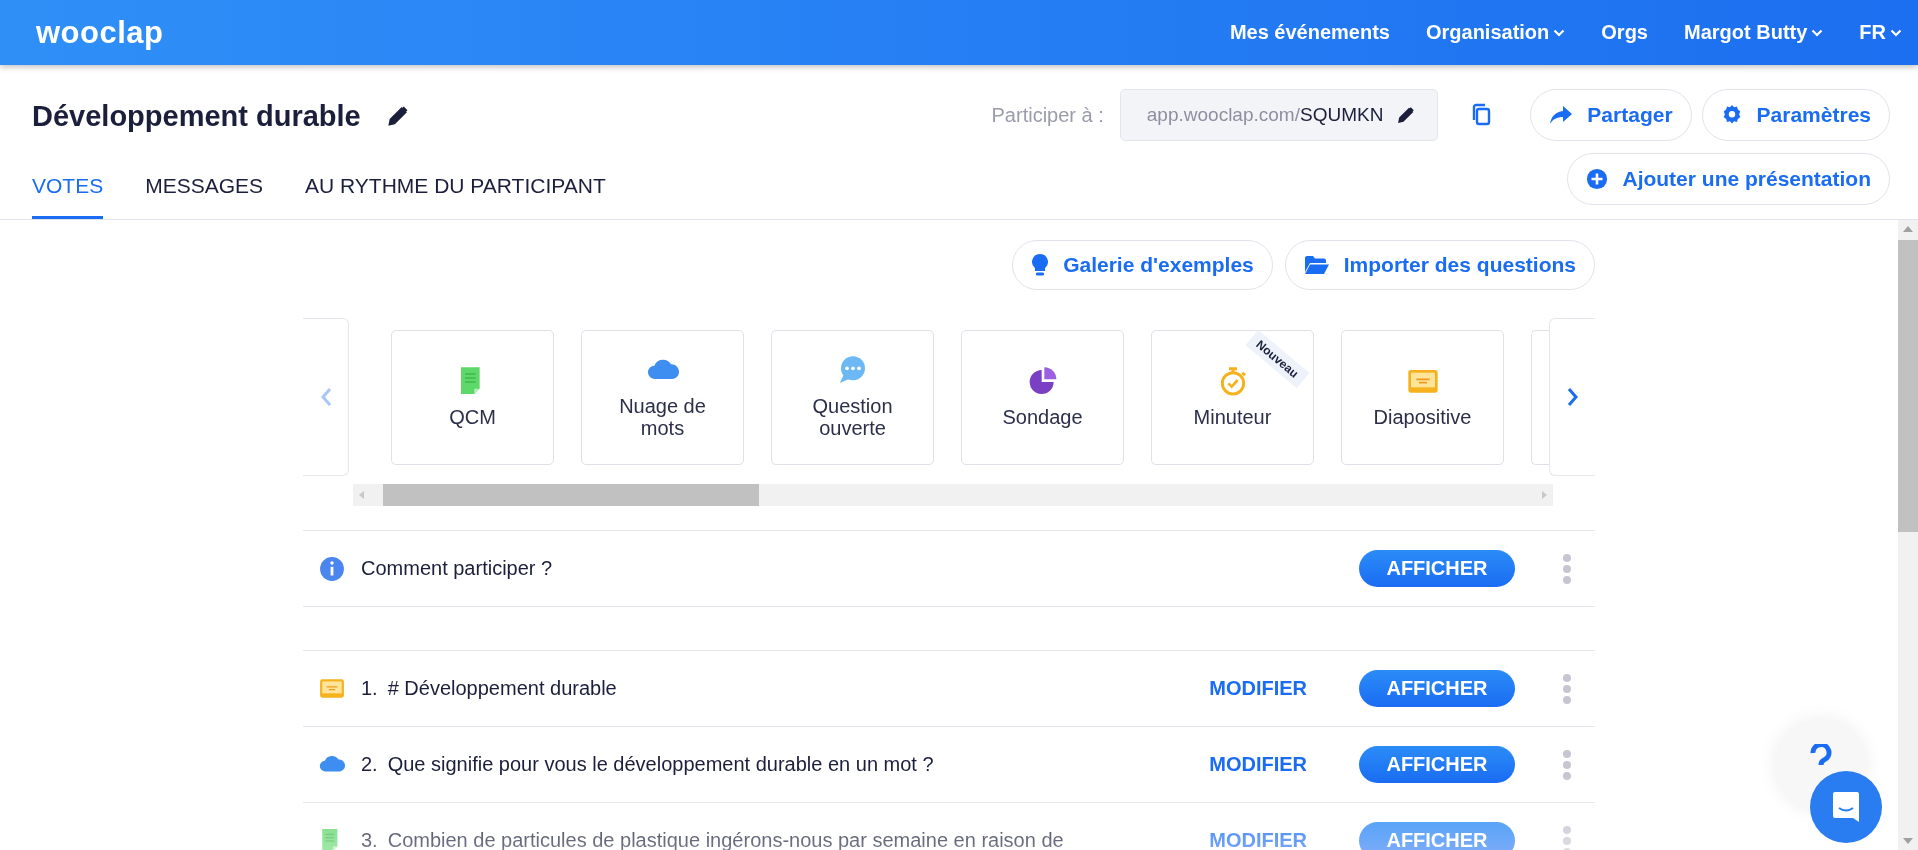  I want to click on join-label: Participer à :, so click(1047, 115).